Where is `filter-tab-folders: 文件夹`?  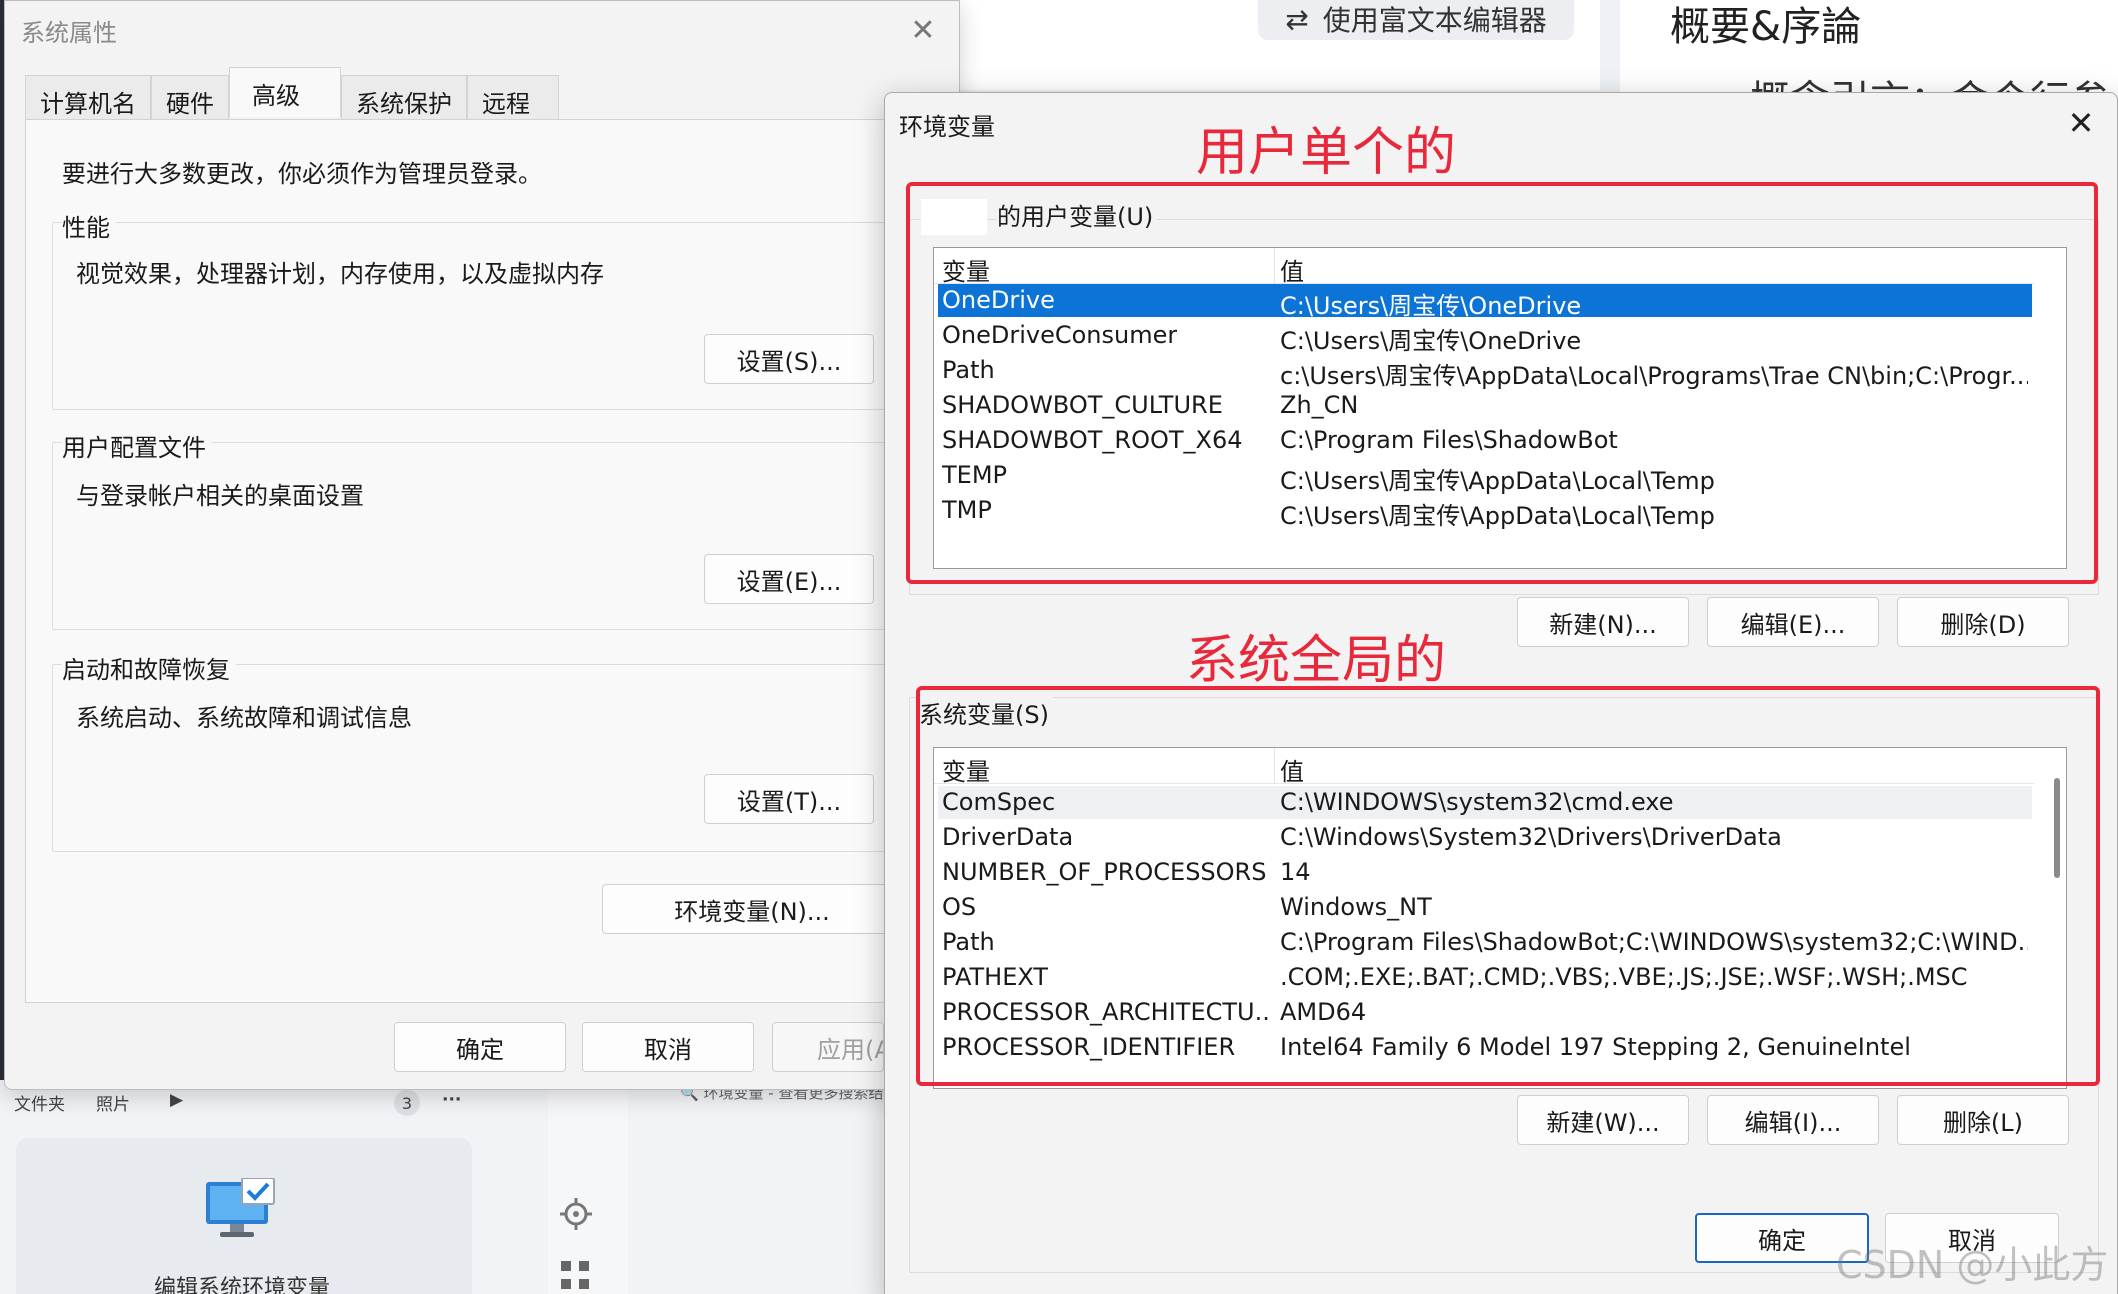 filter-tab-folders: 文件夹 is located at coordinates (39, 1102).